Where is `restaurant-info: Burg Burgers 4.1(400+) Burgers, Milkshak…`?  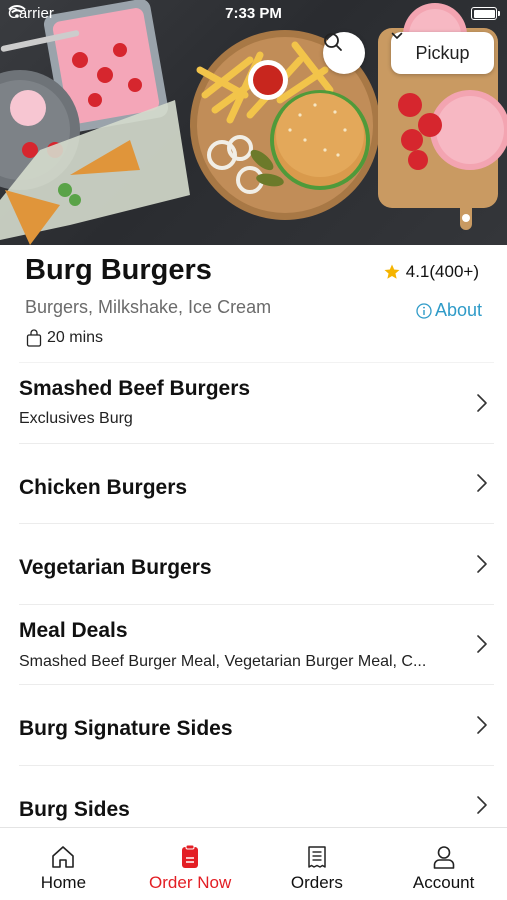
restaurant-info: Burg Burgers 4.1(400+) Burgers, Milkshak… is located at coordinates (253, 303).